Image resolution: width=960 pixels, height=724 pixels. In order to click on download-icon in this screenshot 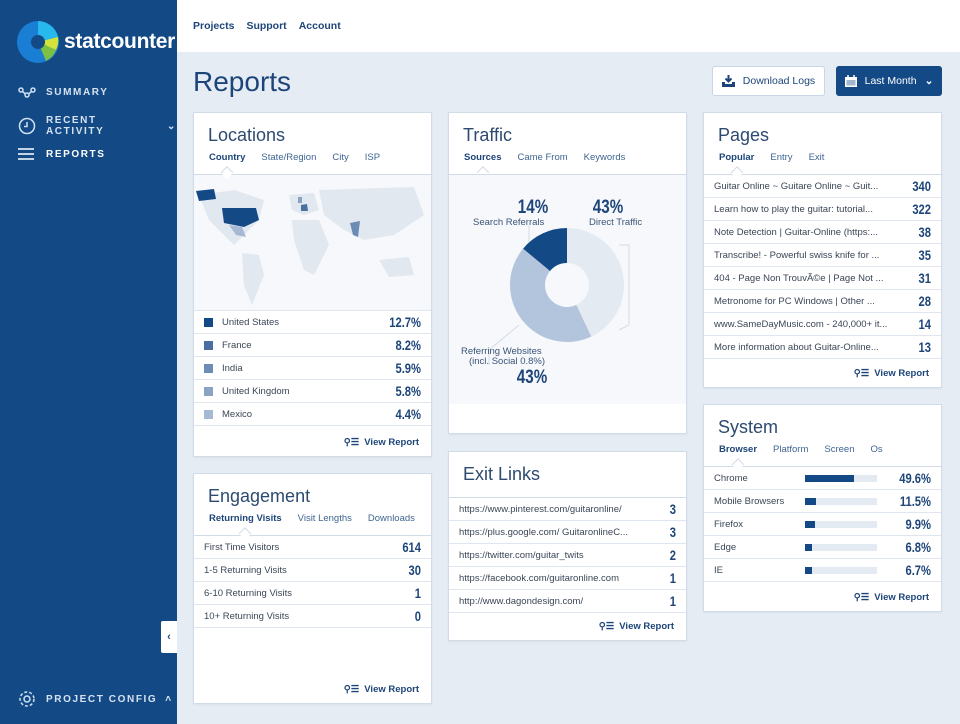, I will do `click(728, 81)`.